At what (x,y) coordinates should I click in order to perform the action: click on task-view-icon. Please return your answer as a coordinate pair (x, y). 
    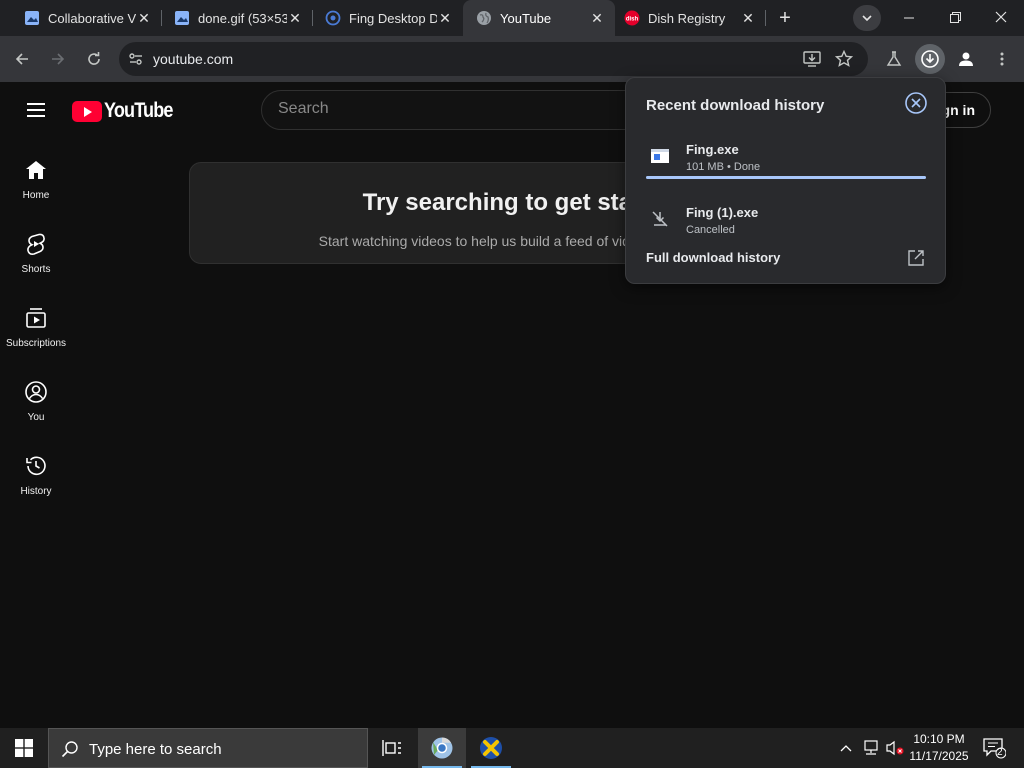
    Looking at the image, I should click on (391, 748).